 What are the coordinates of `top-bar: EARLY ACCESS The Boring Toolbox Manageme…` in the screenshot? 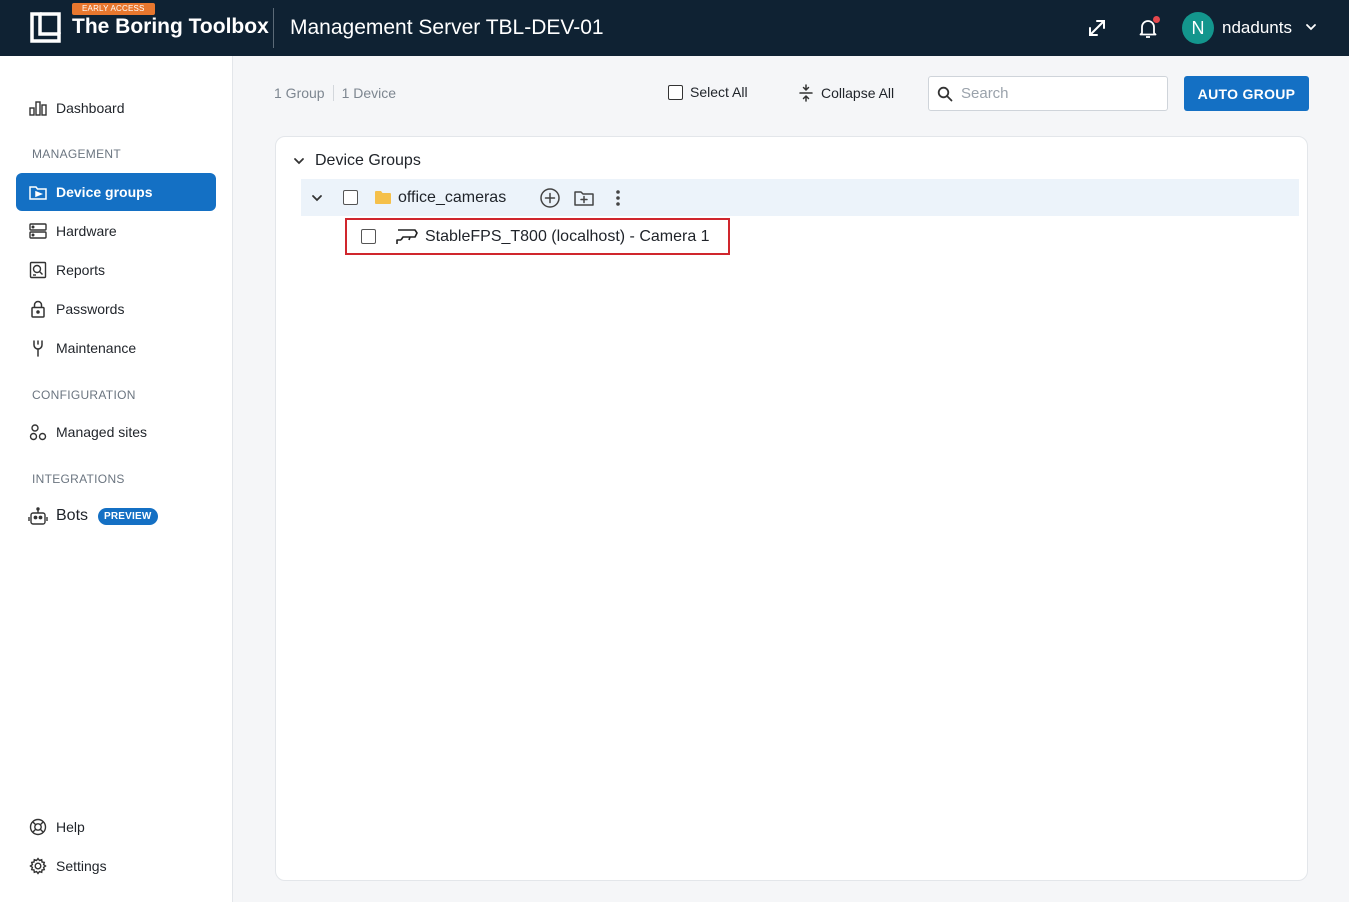 It's located at (674, 28).